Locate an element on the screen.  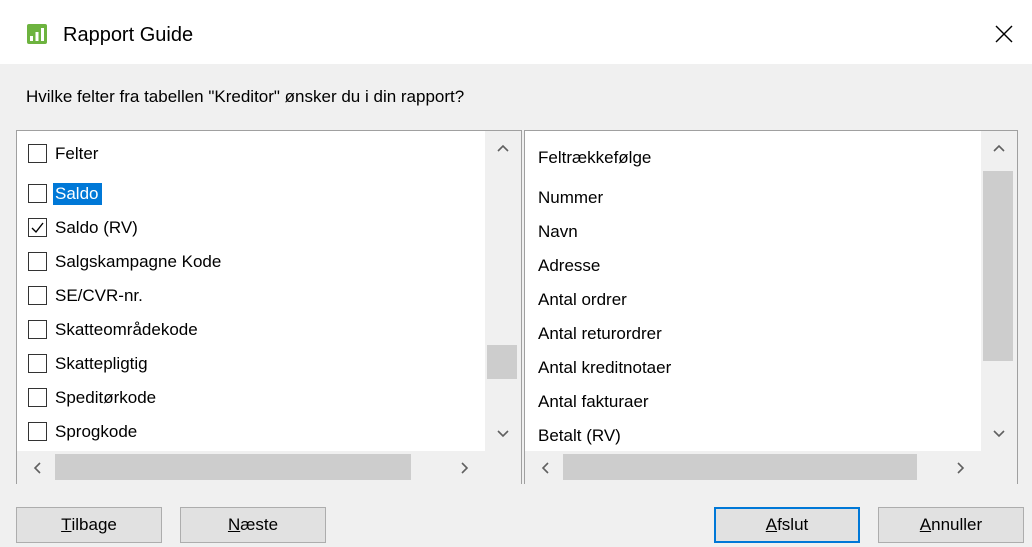
close-button is located at coordinates (1004, 34).